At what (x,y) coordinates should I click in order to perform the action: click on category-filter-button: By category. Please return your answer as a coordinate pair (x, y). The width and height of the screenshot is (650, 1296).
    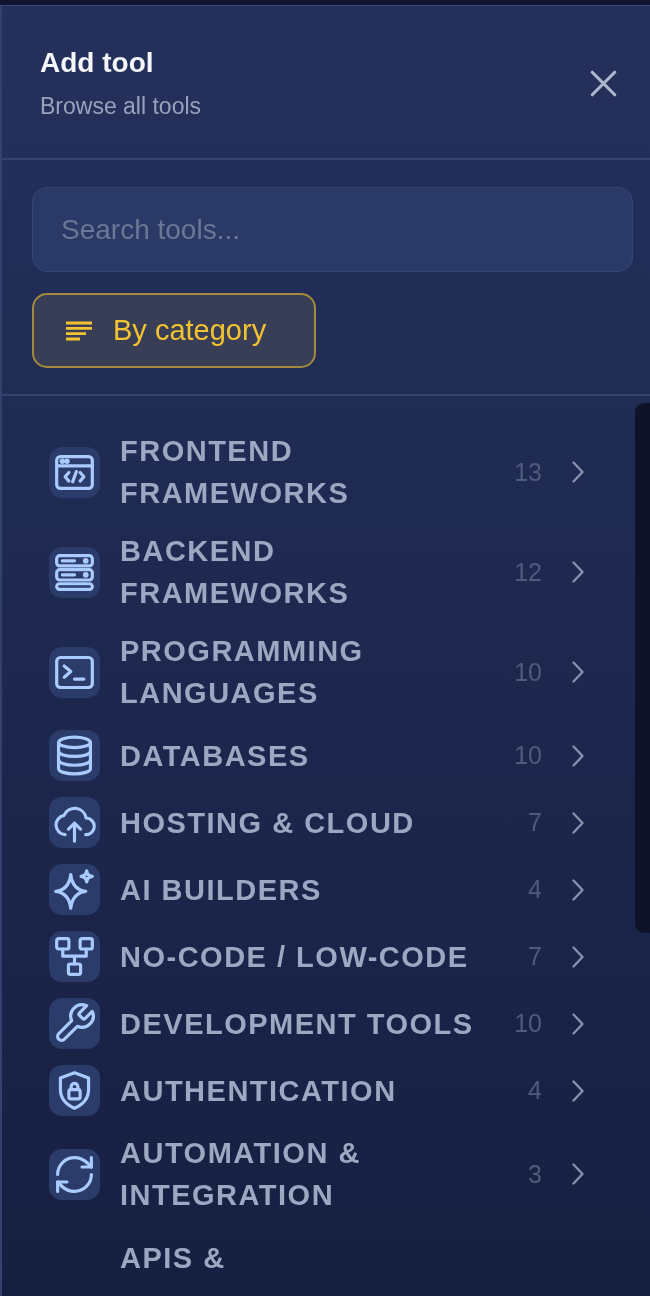
    Looking at the image, I should click on (174, 330).